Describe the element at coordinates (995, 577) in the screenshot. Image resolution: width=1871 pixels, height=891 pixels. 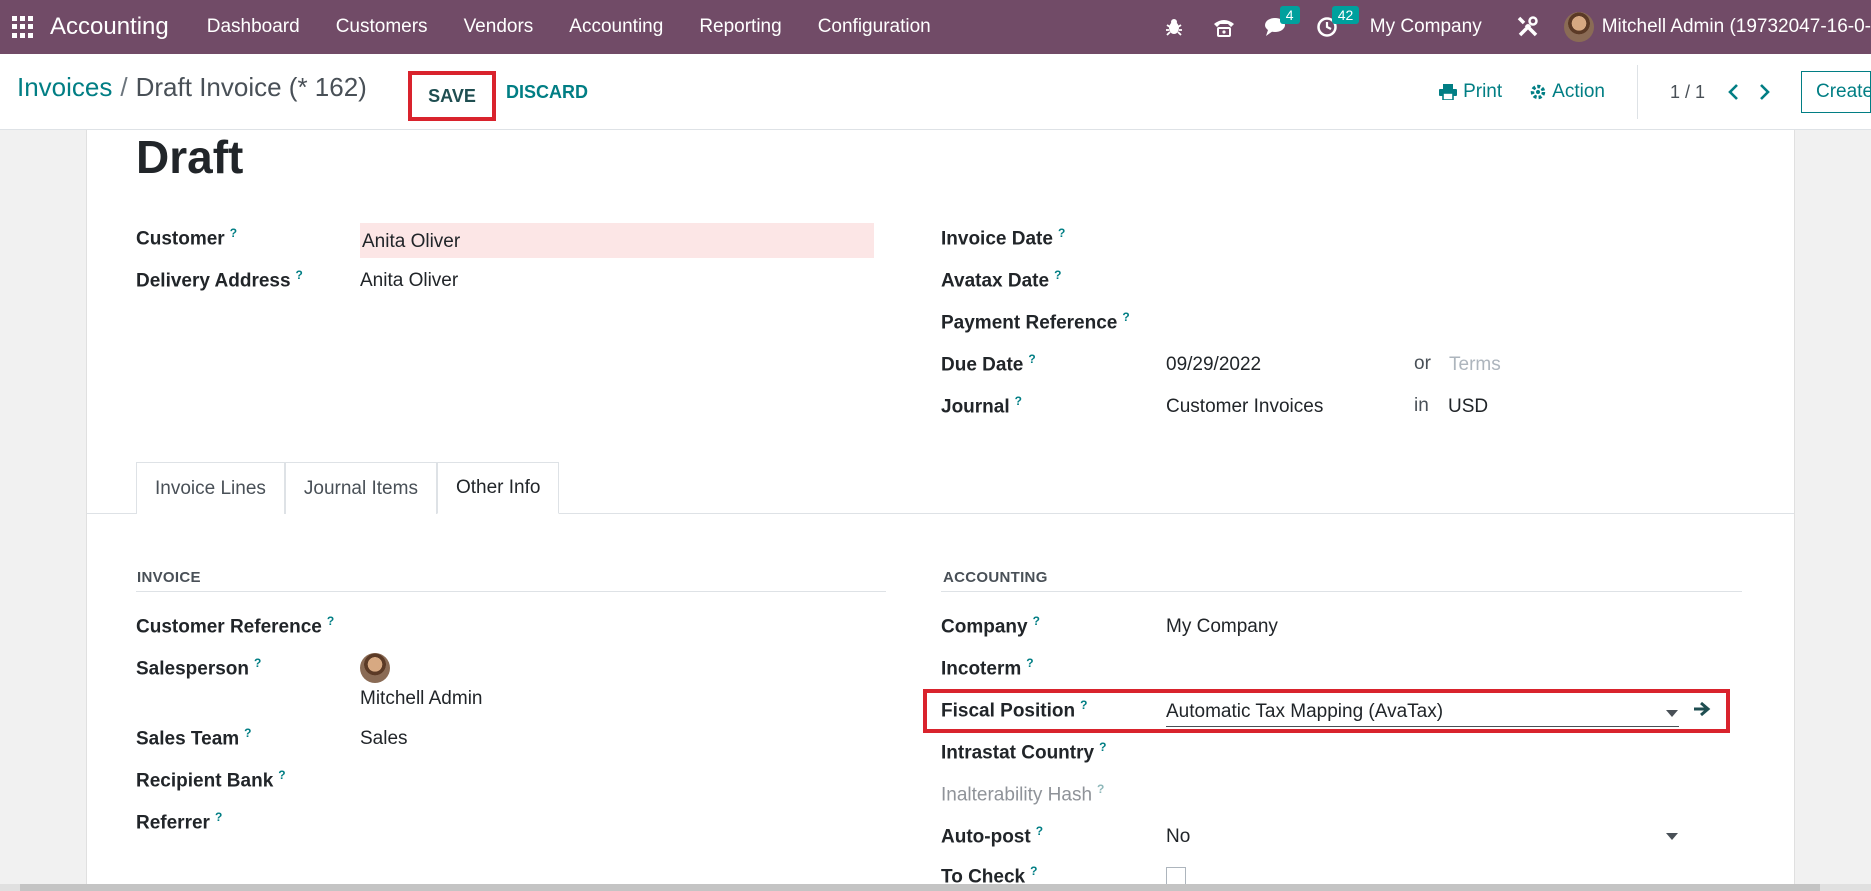
I see `accounting-section-title: ACCOUNTING` at that location.